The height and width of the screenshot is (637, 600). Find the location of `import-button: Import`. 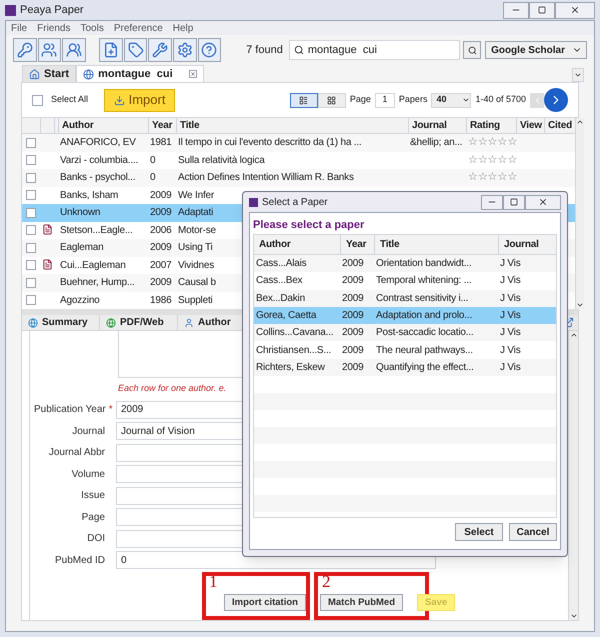

import-button: Import is located at coordinates (140, 100).